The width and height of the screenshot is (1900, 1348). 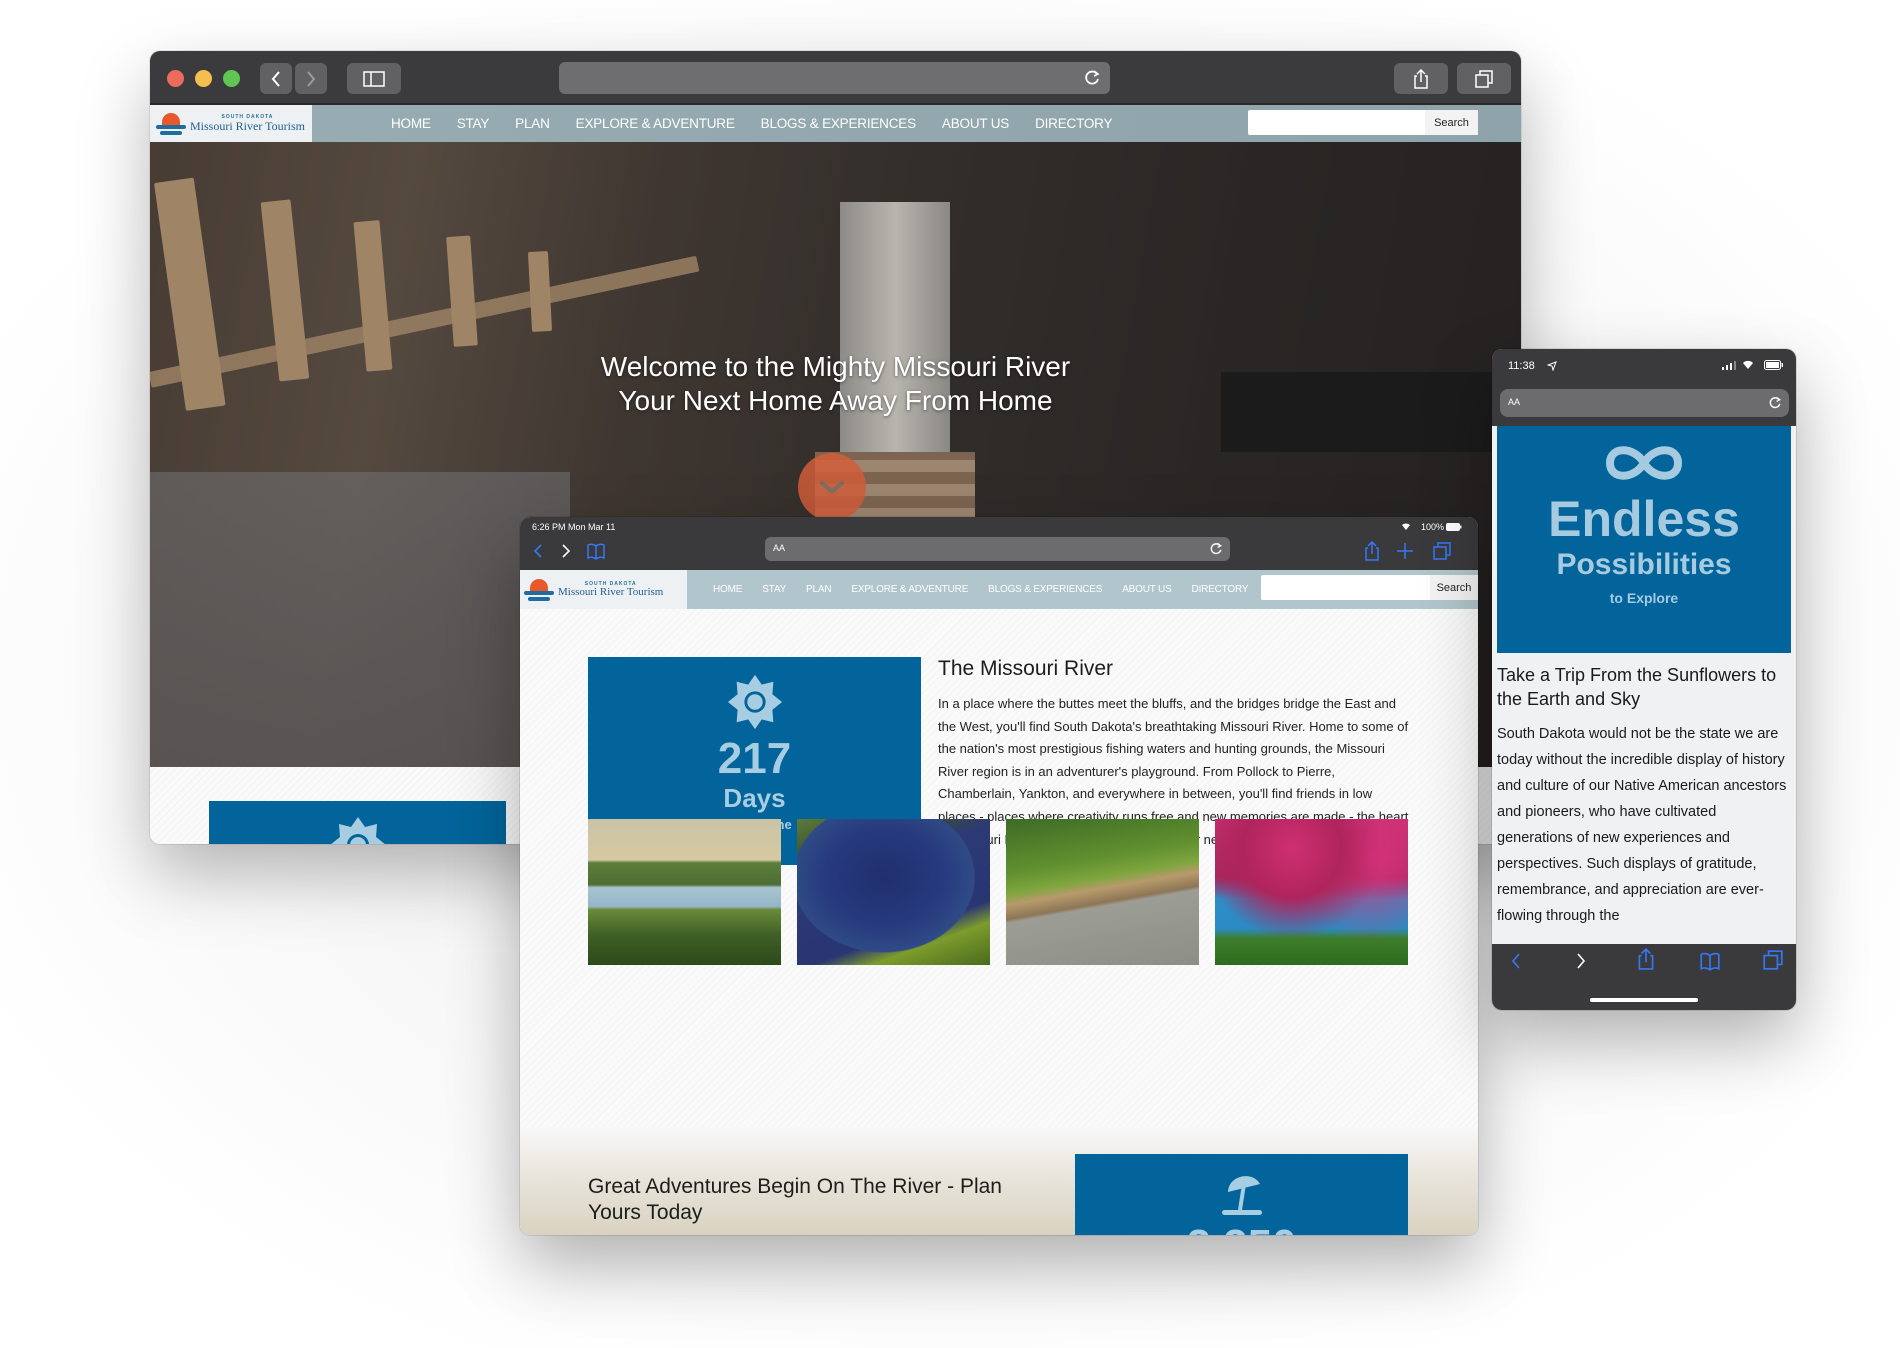 I want to click on beach-umbrella-icon, so click(x=1241, y=1195).